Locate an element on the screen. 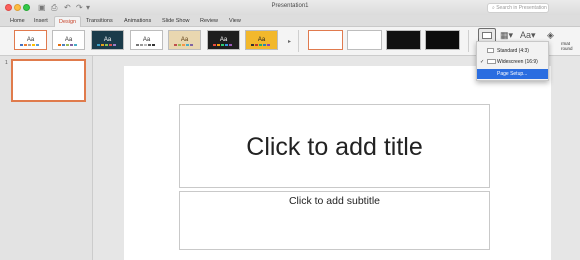 This screenshot has height=260, width=580. menu-item-standard: Standard (4:3) is located at coordinates (512, 51).